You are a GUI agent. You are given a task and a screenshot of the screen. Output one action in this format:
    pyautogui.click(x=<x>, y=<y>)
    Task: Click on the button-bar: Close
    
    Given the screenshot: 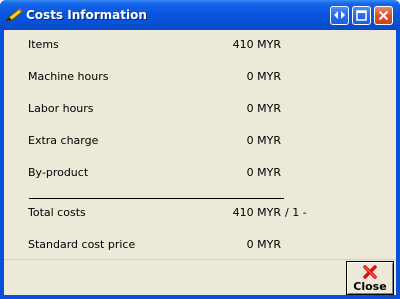 What is the action you would take?
    pyautogui.click(x=200, y=277)
    